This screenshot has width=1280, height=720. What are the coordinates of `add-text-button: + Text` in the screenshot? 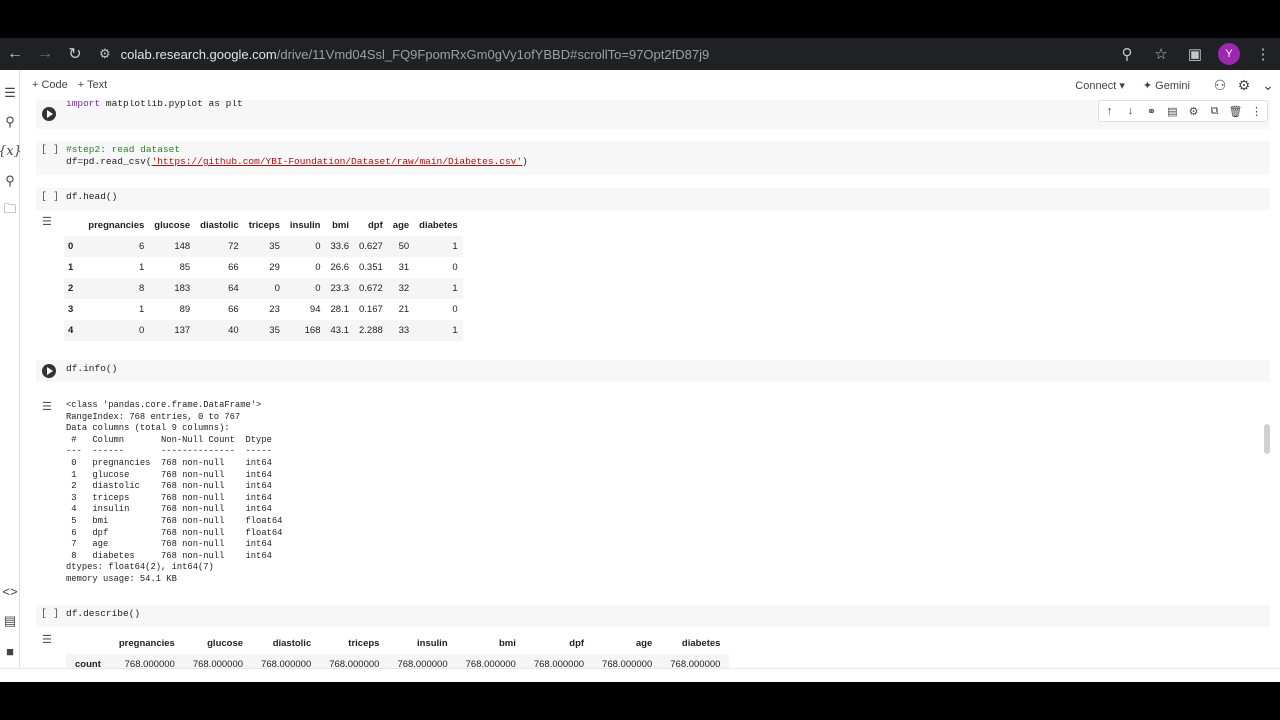 It's located at (92, 85).